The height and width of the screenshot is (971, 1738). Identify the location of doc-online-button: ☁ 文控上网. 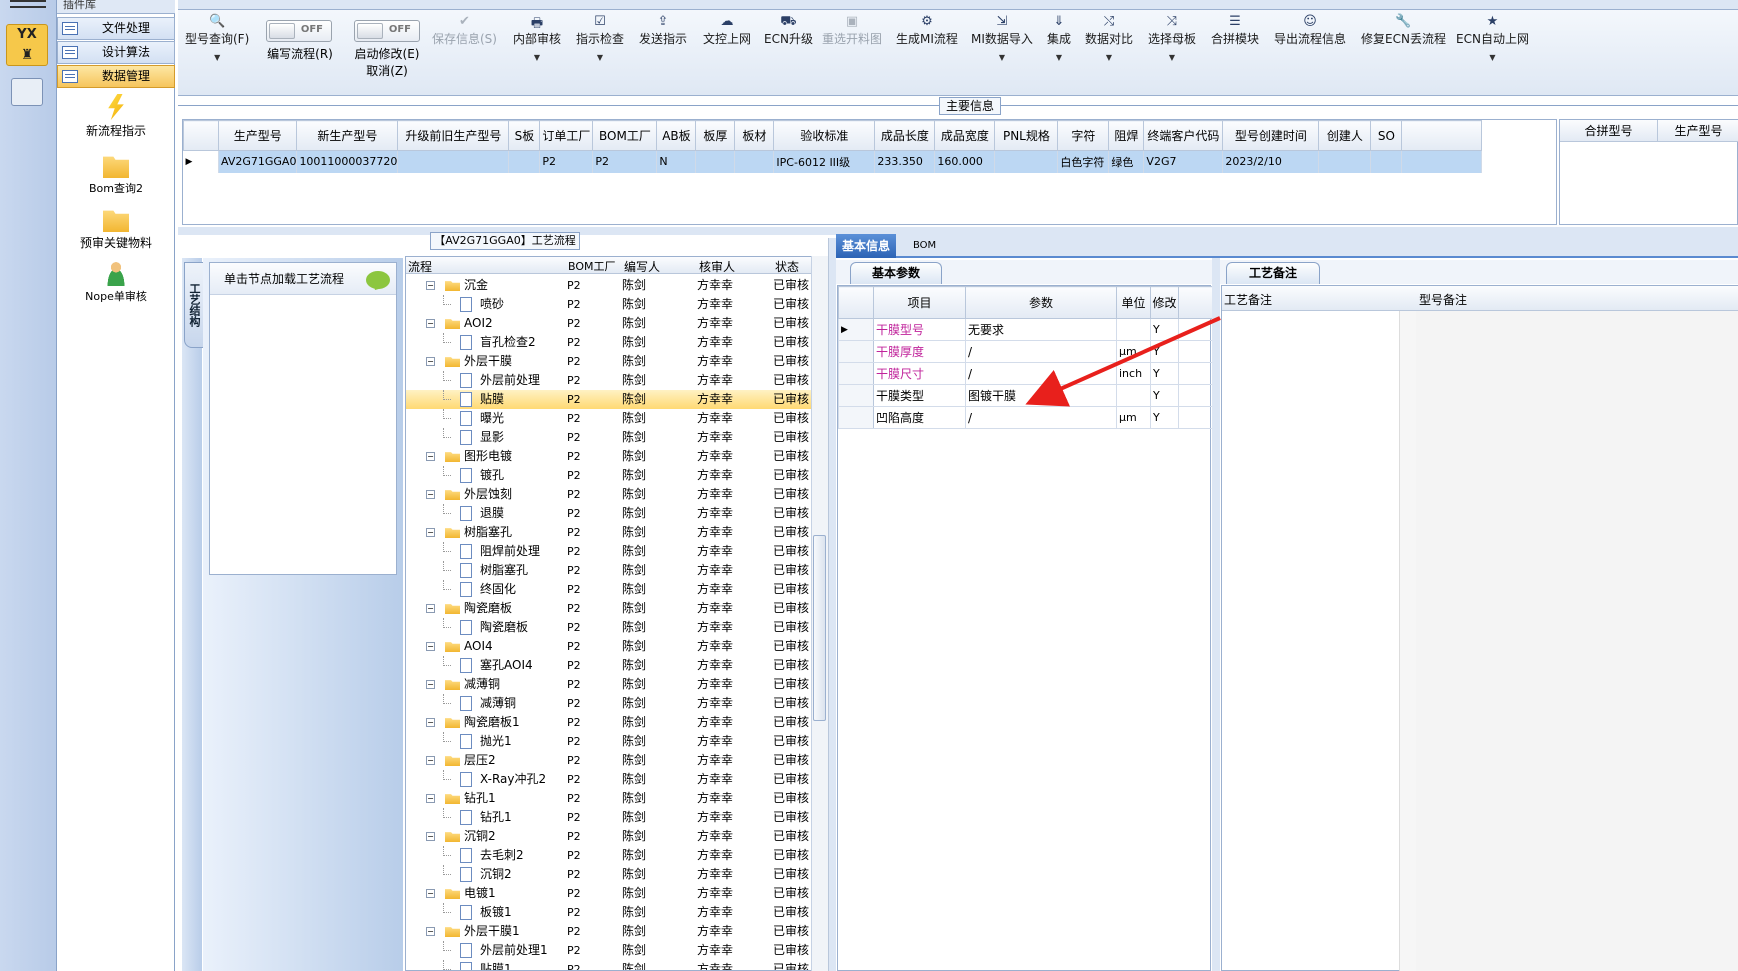
(727, 30).